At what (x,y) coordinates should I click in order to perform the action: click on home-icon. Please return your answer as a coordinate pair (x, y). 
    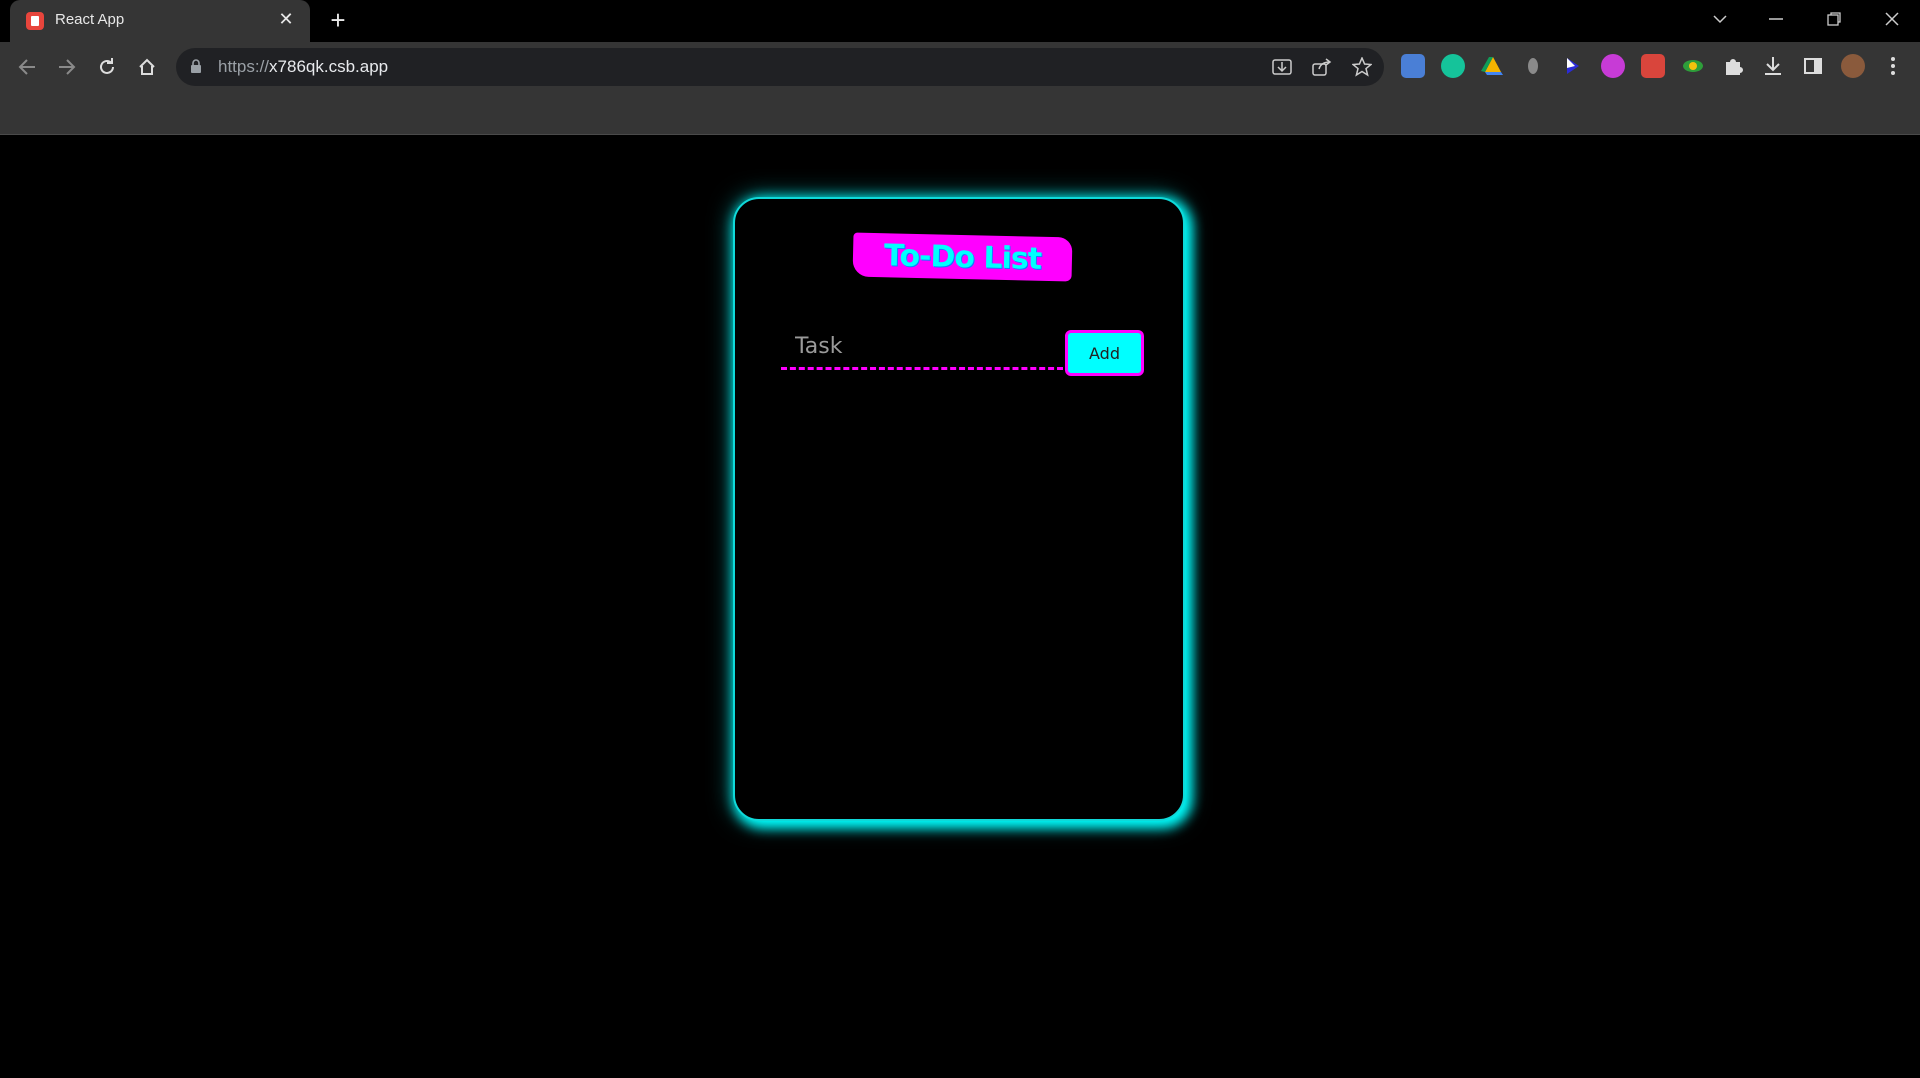
    Looking at the image, I should click on (147, 67).